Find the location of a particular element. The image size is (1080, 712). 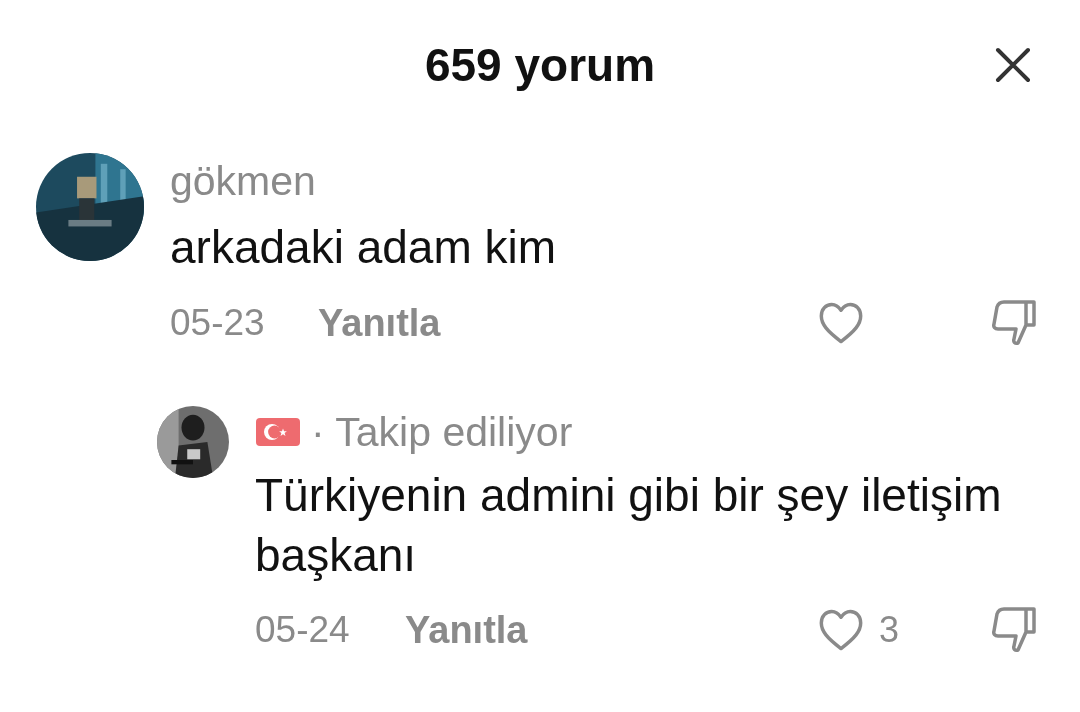

like-count: 3 is located at coordinates (889, 630).